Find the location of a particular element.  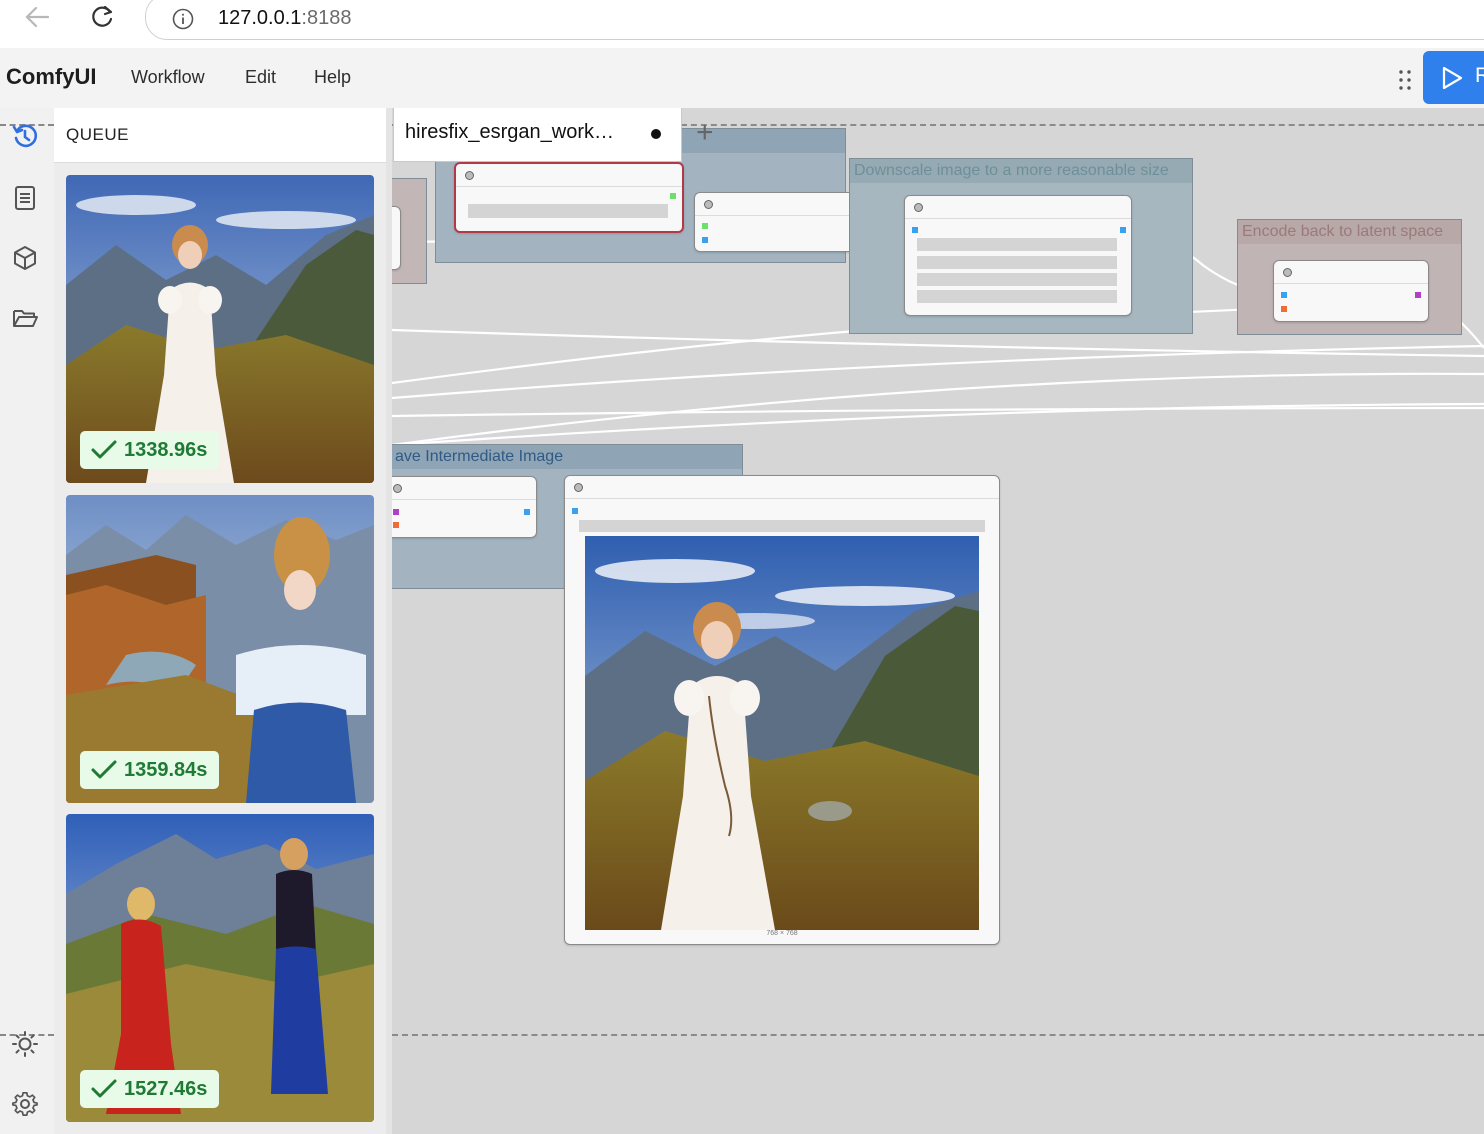

preview-image is located at coordinates (782, 733).